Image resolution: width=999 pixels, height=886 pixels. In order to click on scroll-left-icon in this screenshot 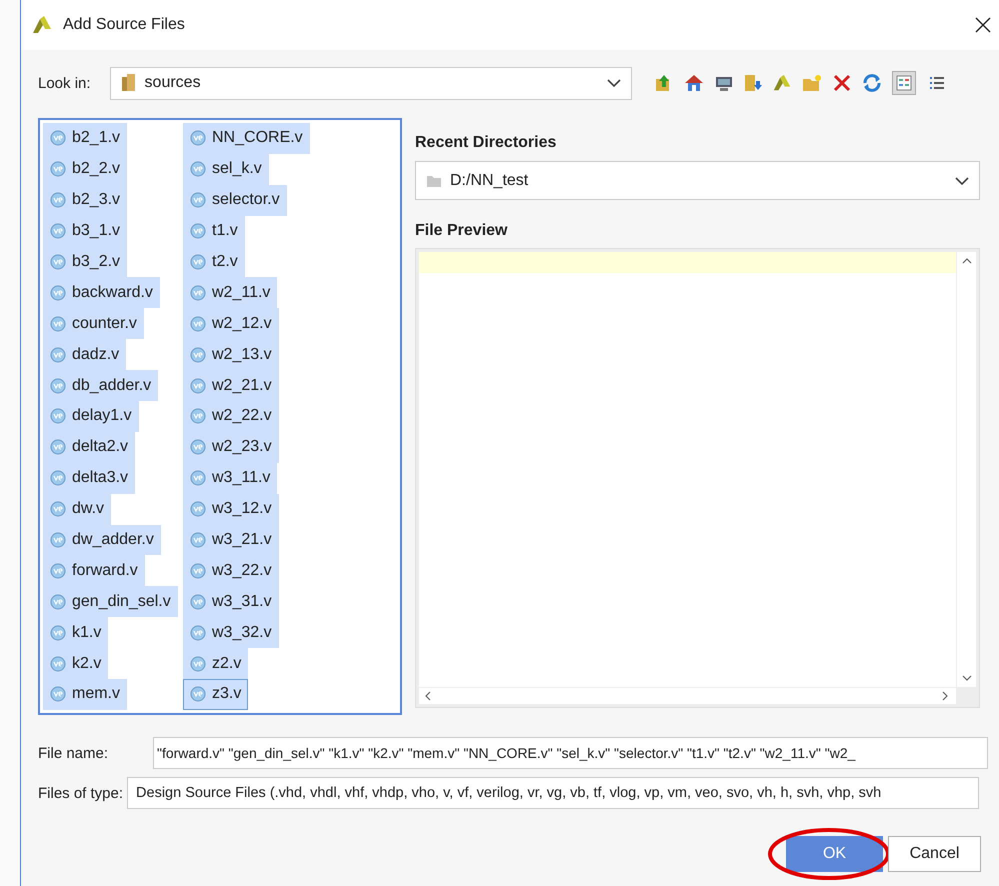, I will do `click(428, 696)`.